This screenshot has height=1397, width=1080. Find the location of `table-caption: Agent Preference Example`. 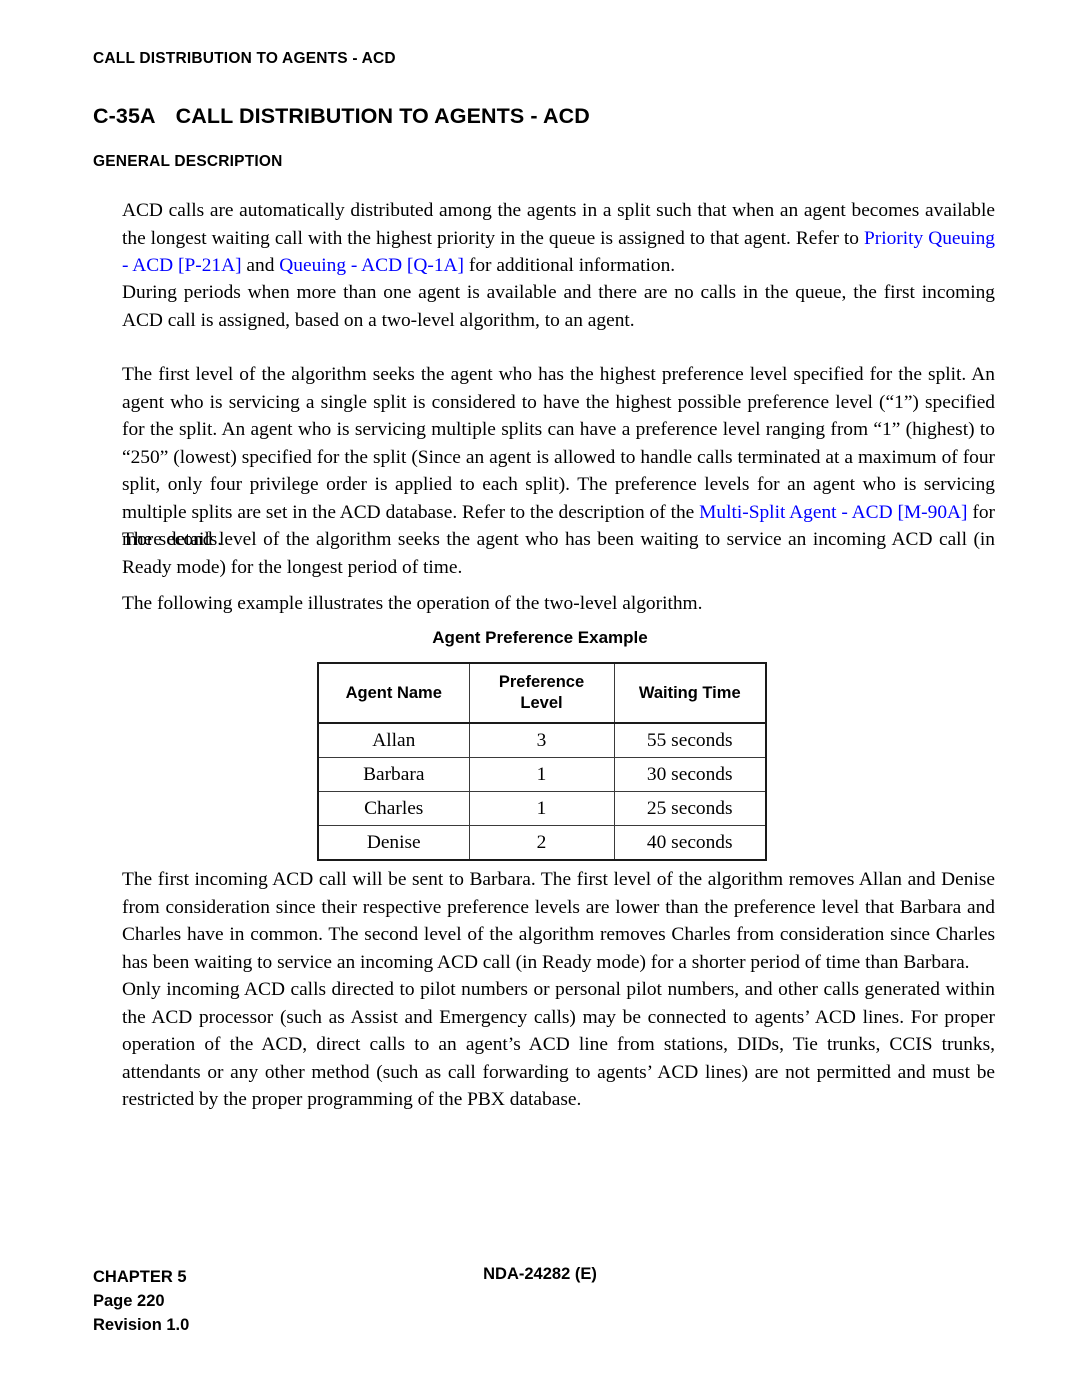

table-caption: Agent Preference Example is located at coordinates (540, 637).